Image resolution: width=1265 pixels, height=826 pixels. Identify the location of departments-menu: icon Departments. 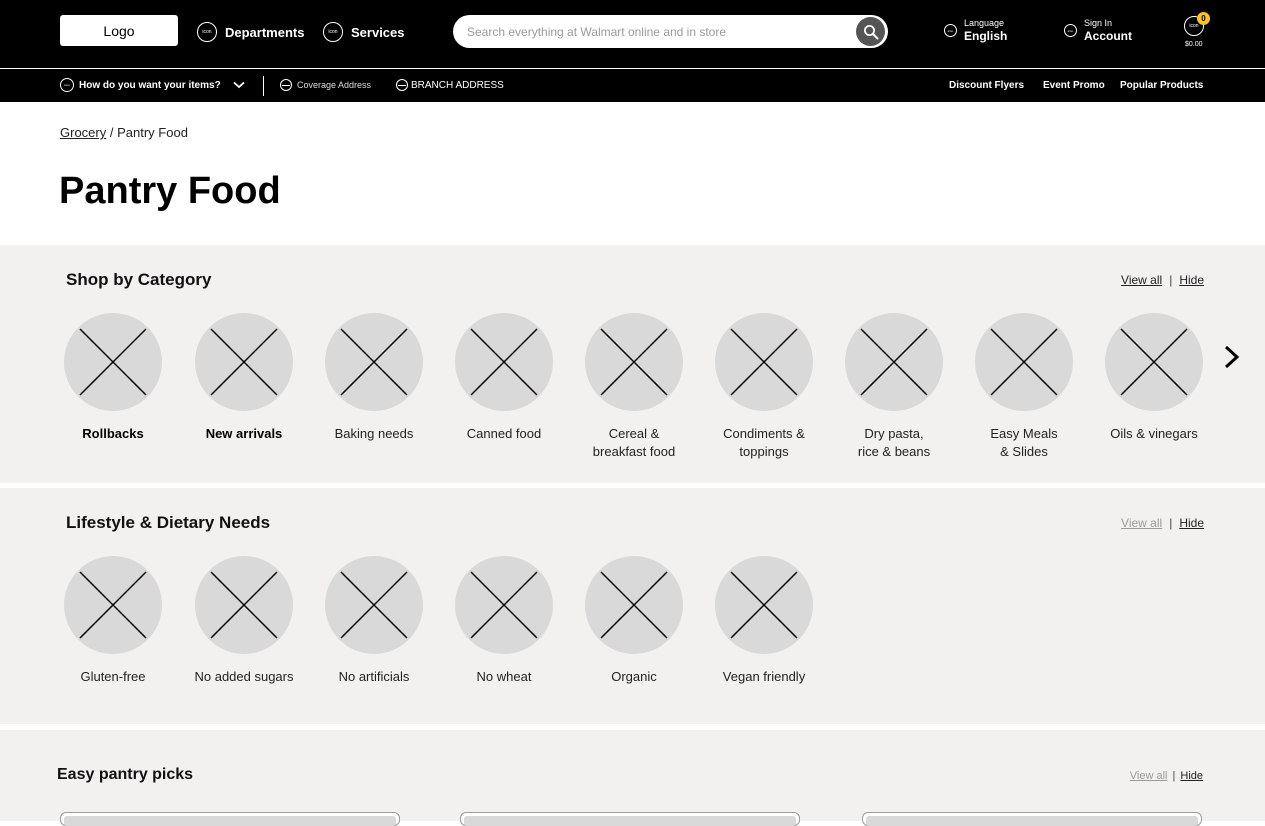
(250, 32).